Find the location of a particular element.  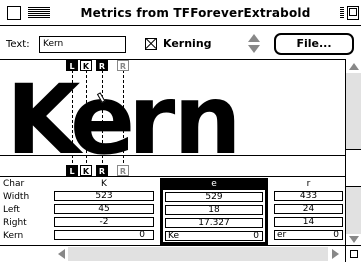

glyph-rn: rn is located at coordinates (185, 120).